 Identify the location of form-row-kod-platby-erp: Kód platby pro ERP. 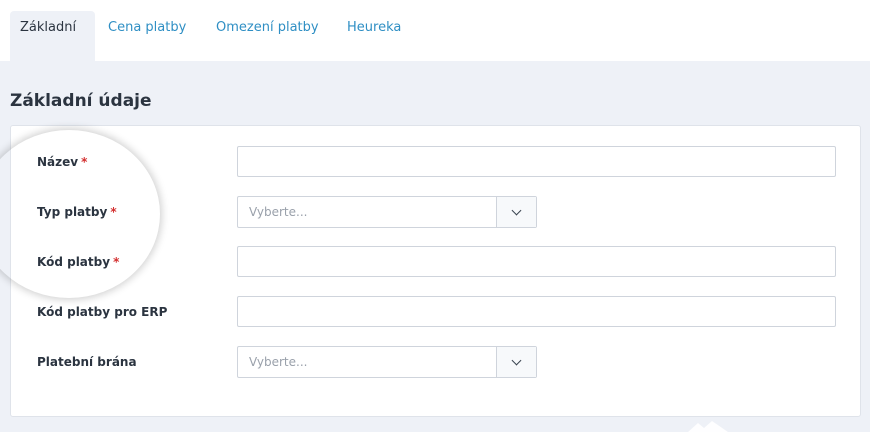
(435, 312).